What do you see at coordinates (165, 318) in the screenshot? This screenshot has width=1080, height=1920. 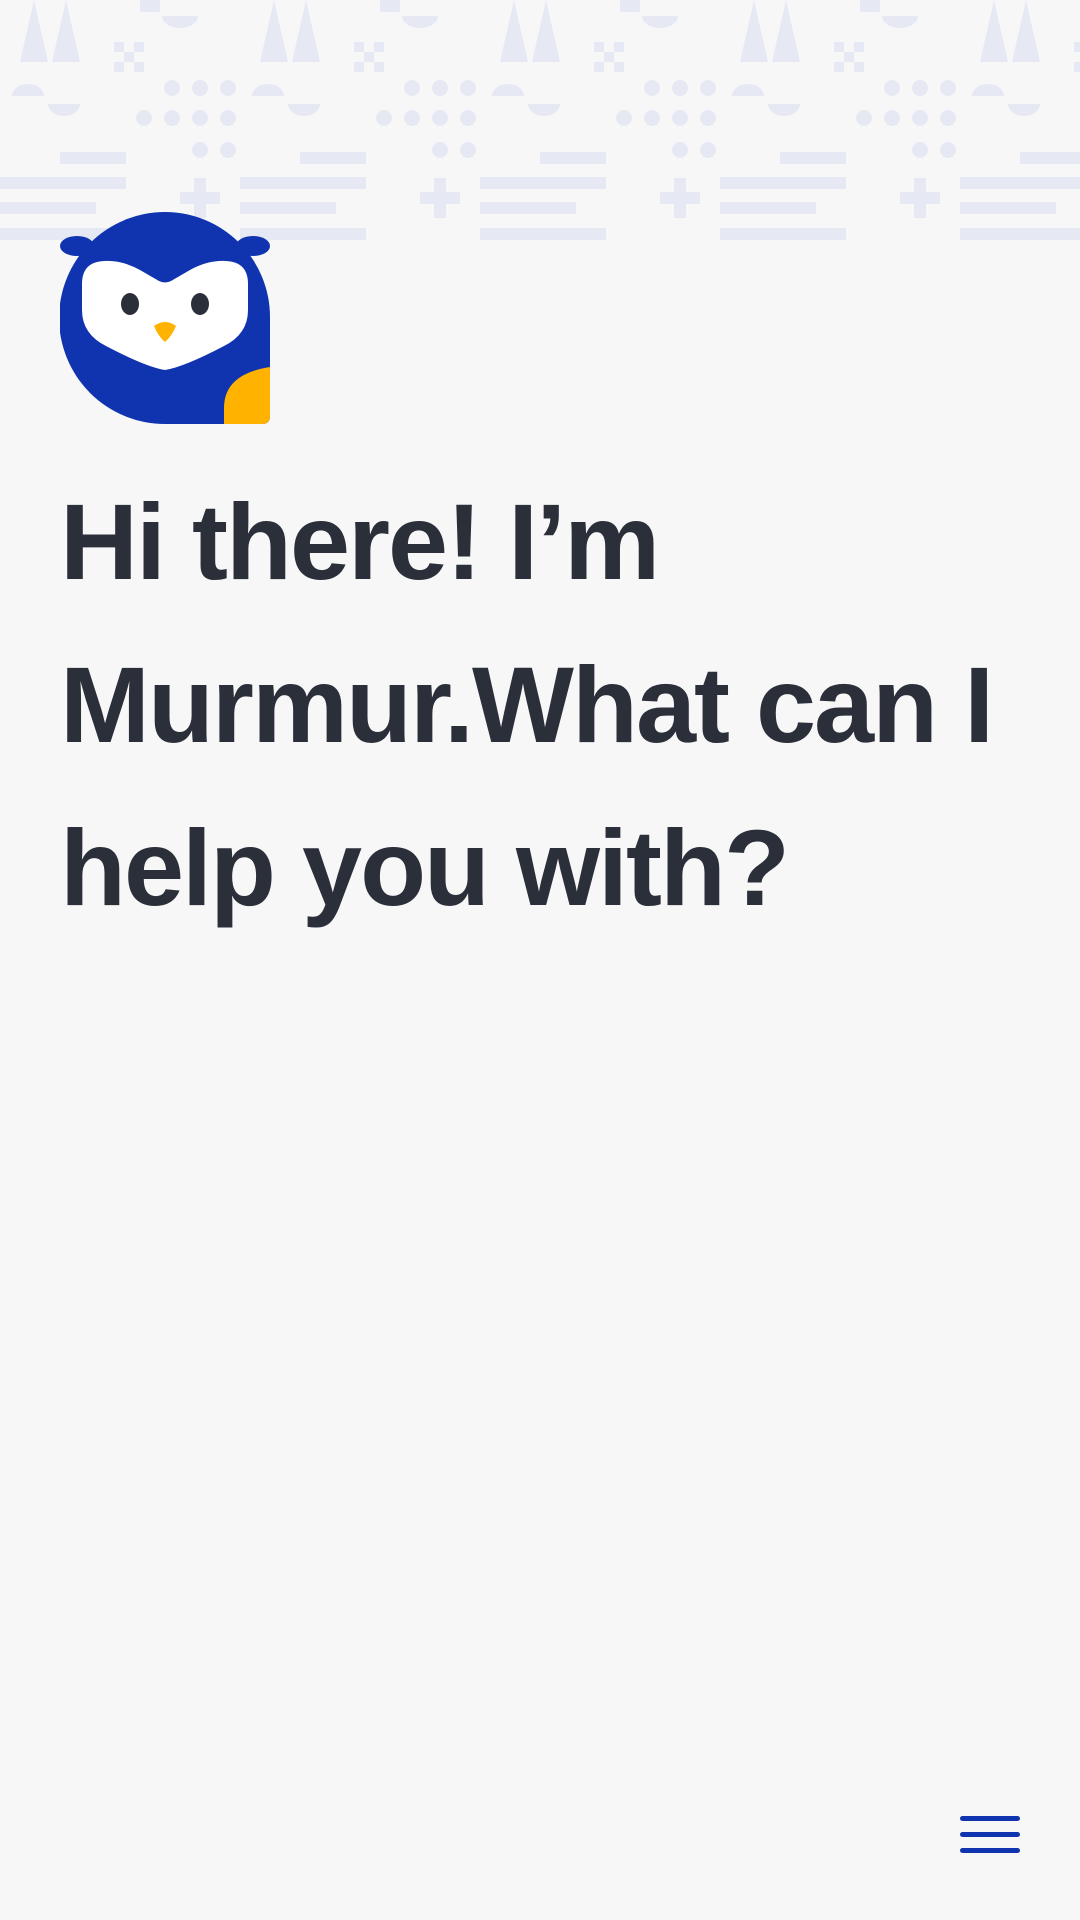 I see `owl-mascot-icon` at bounding box center [165, 318].